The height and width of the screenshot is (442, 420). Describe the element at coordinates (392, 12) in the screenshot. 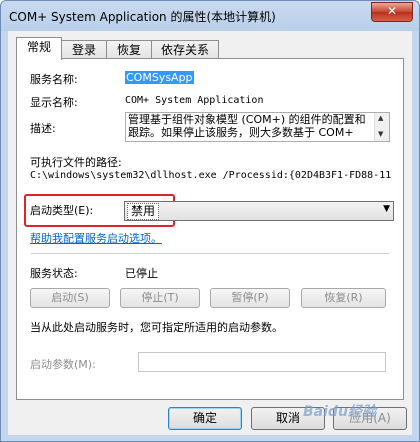

I see `close-button: ✕` at that location.